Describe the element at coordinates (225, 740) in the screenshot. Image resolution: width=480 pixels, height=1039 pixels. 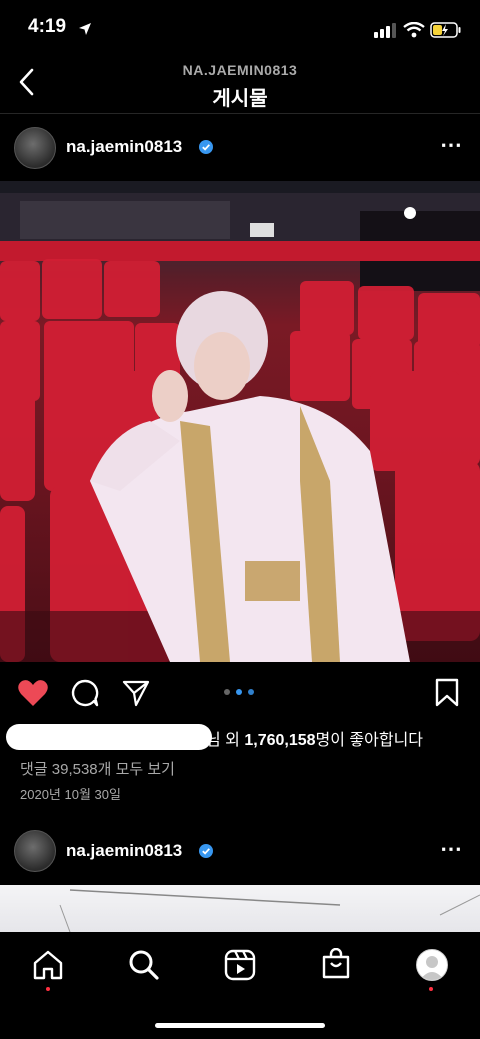
I see `likes-prefix: 님 외` at that location.